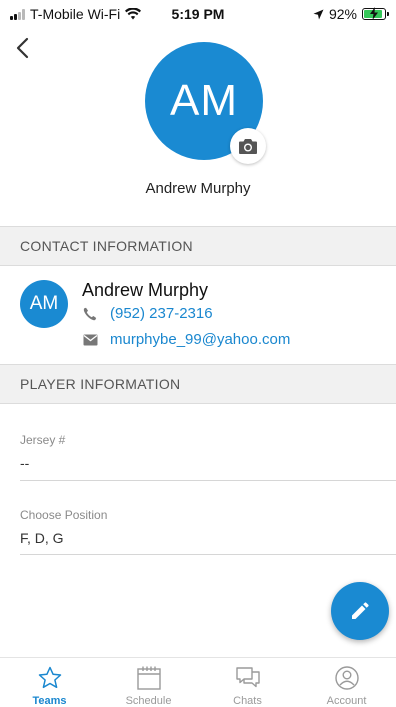 This screenshot has height=707, width=396. What do you see at coordinates (161, 313) in the screenshot?
I see `phone-link: (952) 237-2316` at bounding box center [161, 313].